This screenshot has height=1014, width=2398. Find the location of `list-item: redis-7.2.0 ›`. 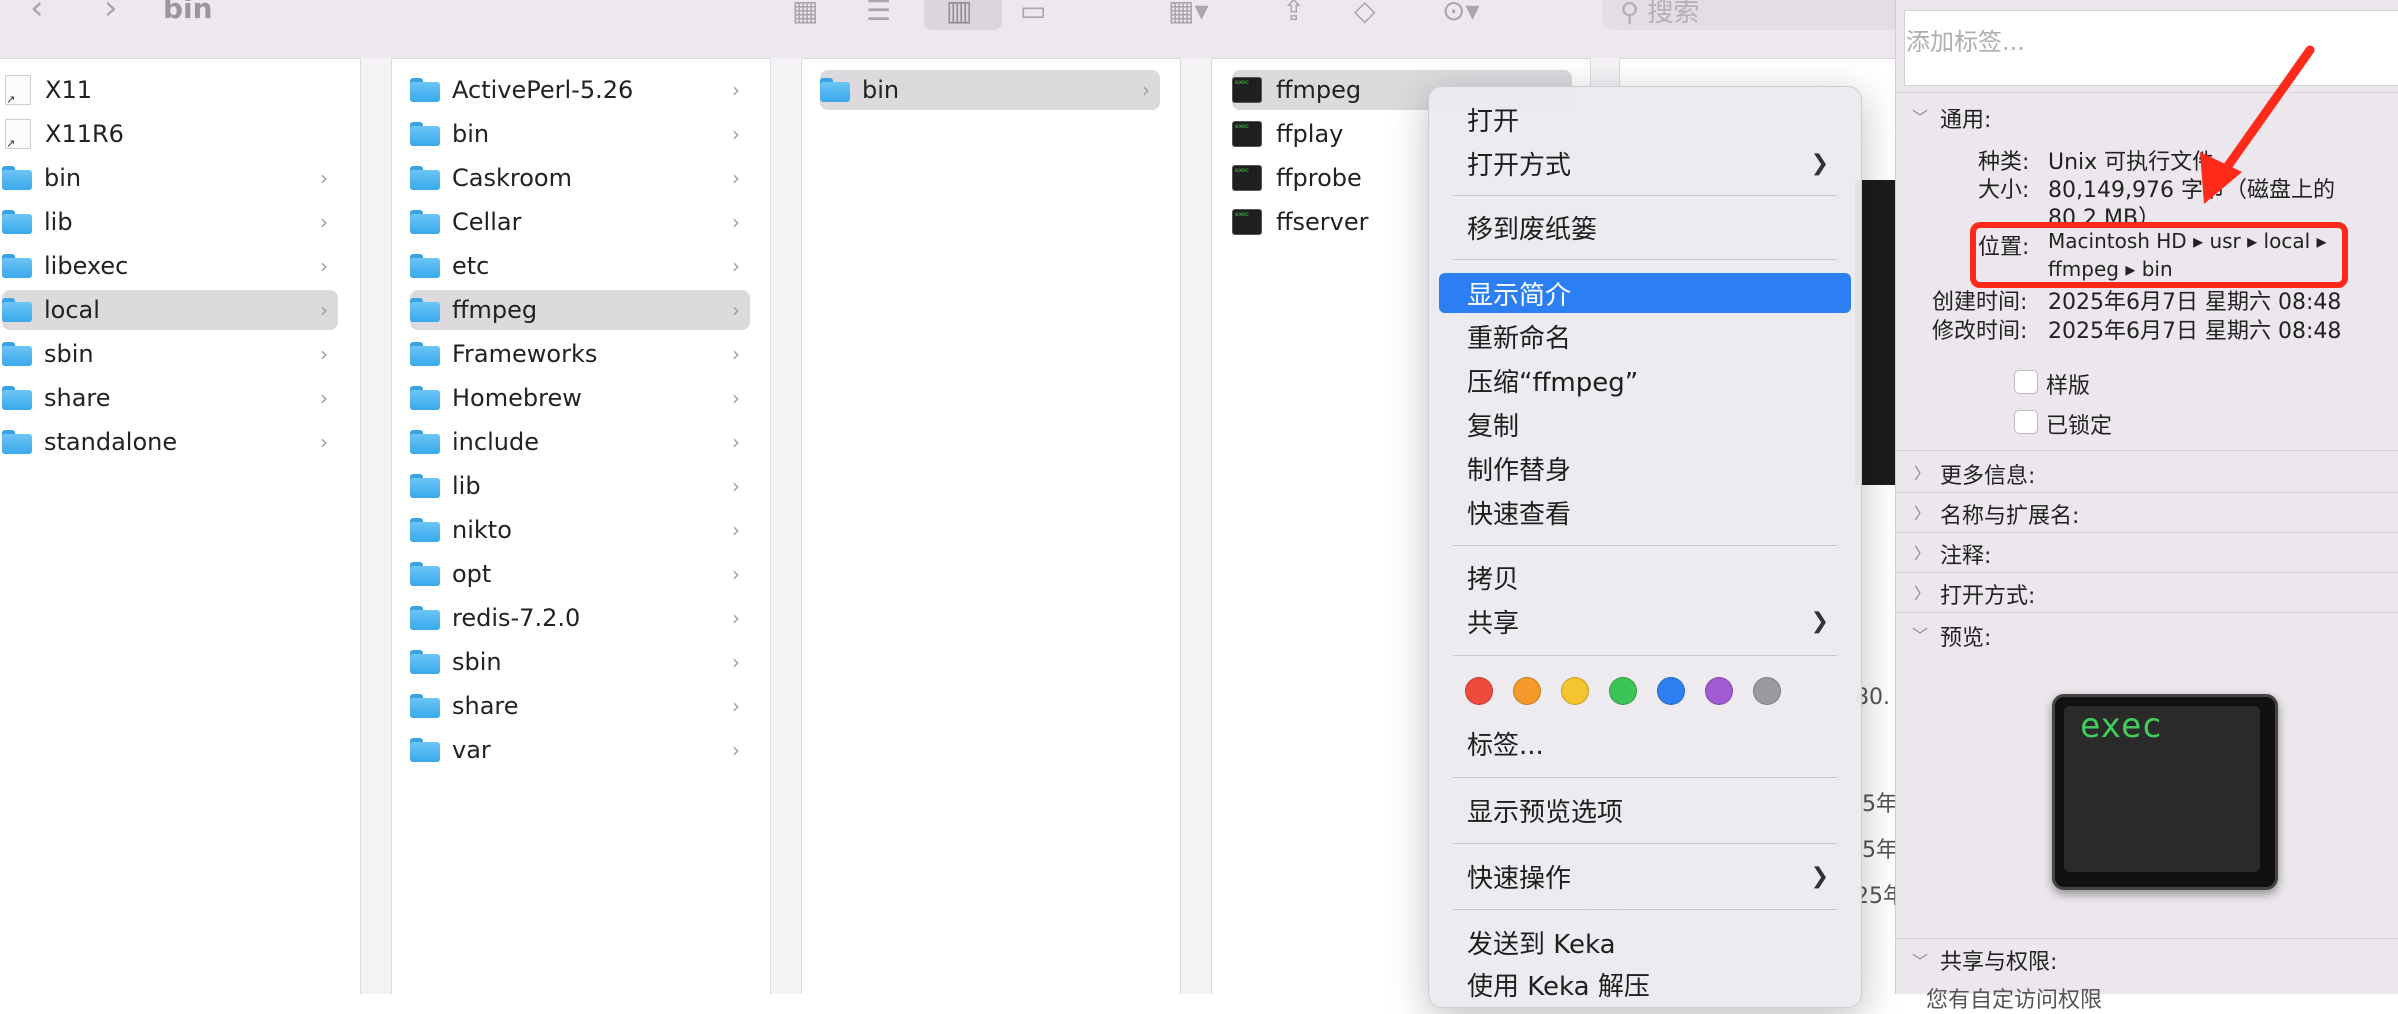

list-item: redis-7.2.0 › is located at coordinates (580, 618).